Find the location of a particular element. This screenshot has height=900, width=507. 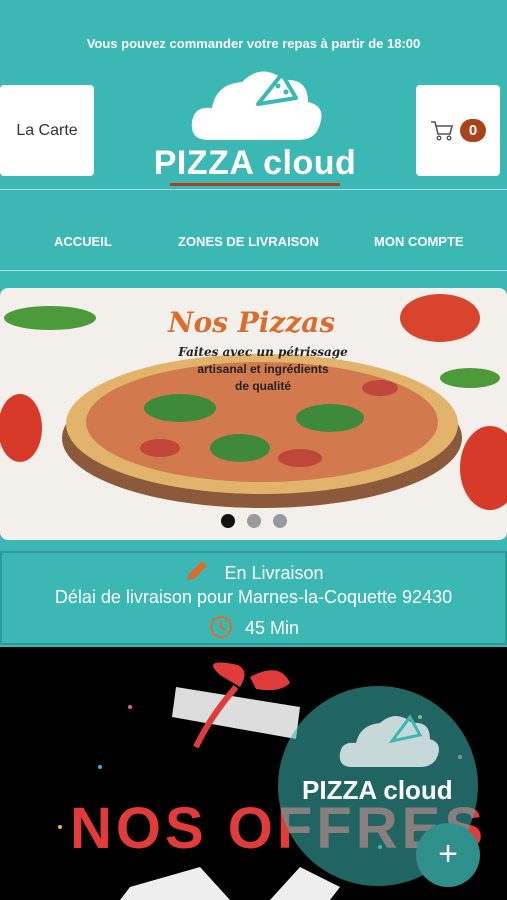

banner-subtitle-line: de qualité is located at coordinates (262, 386).